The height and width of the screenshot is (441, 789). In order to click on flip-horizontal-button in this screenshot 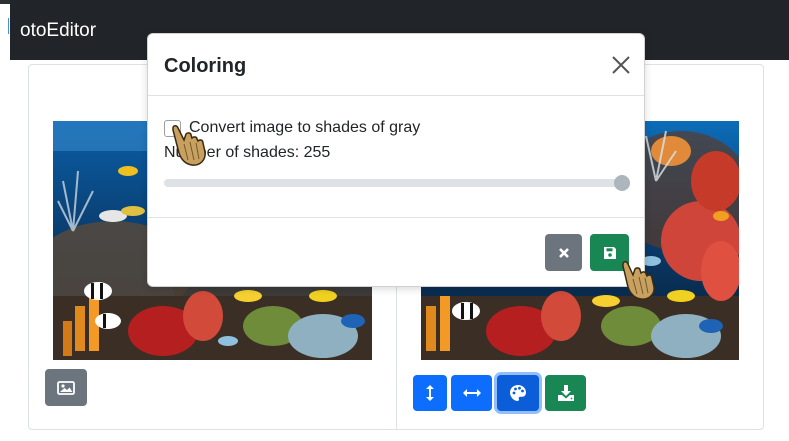, I will do `click(471, 393)`.